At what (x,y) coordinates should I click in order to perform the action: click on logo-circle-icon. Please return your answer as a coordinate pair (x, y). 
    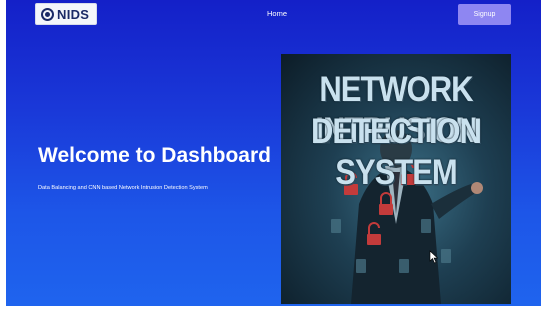
    Looking at the image, I should click on (47, 14).